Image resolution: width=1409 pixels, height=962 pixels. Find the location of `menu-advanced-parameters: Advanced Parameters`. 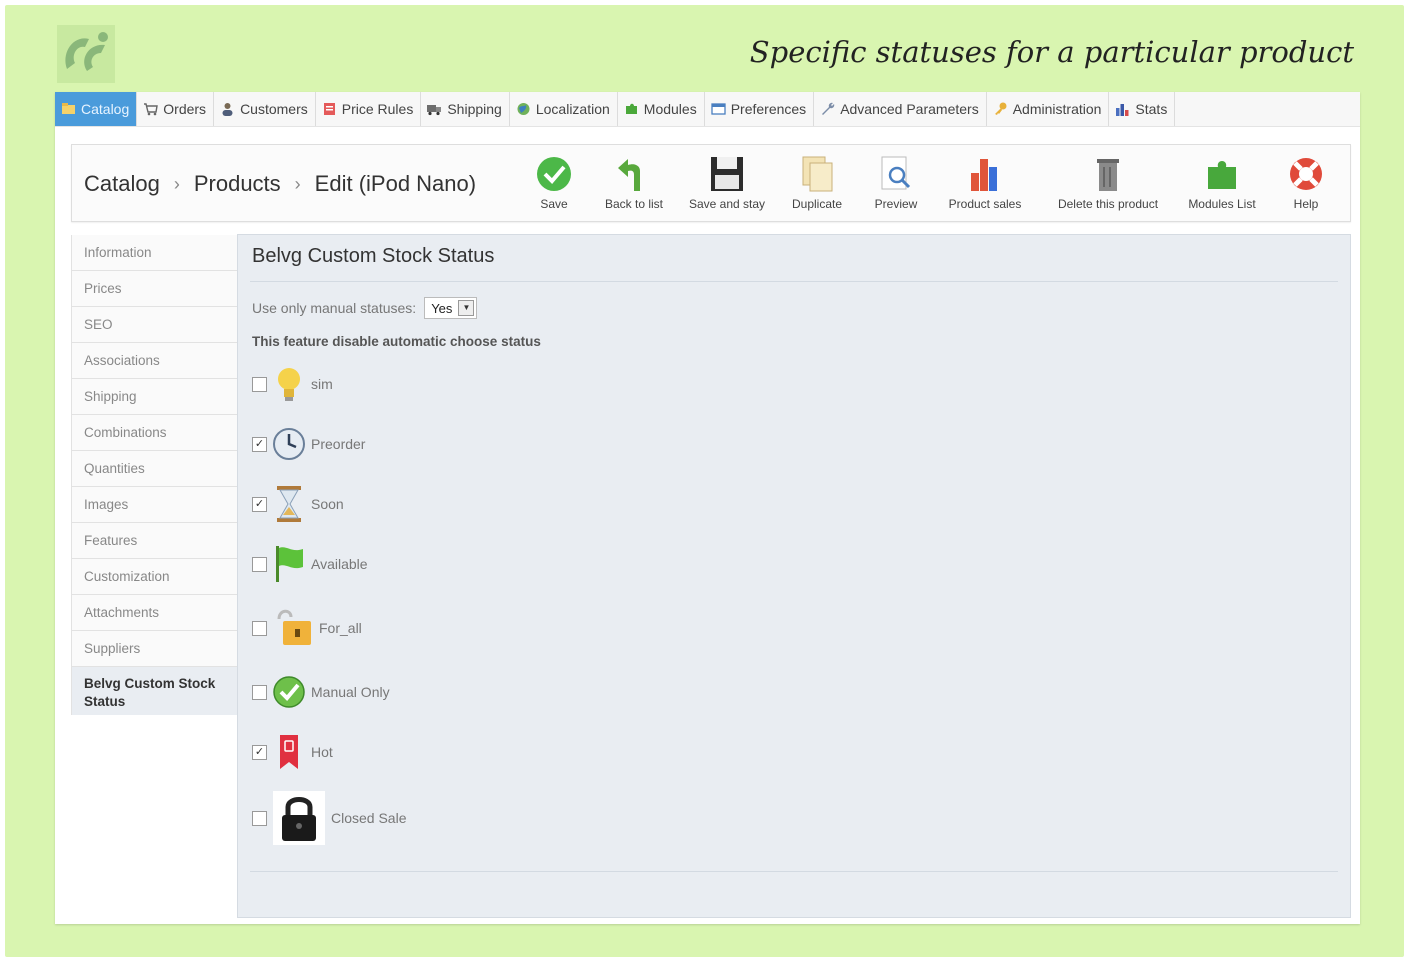

menu-advanced-parameters: Advanced Parameters is located at coordinates (900, 109).